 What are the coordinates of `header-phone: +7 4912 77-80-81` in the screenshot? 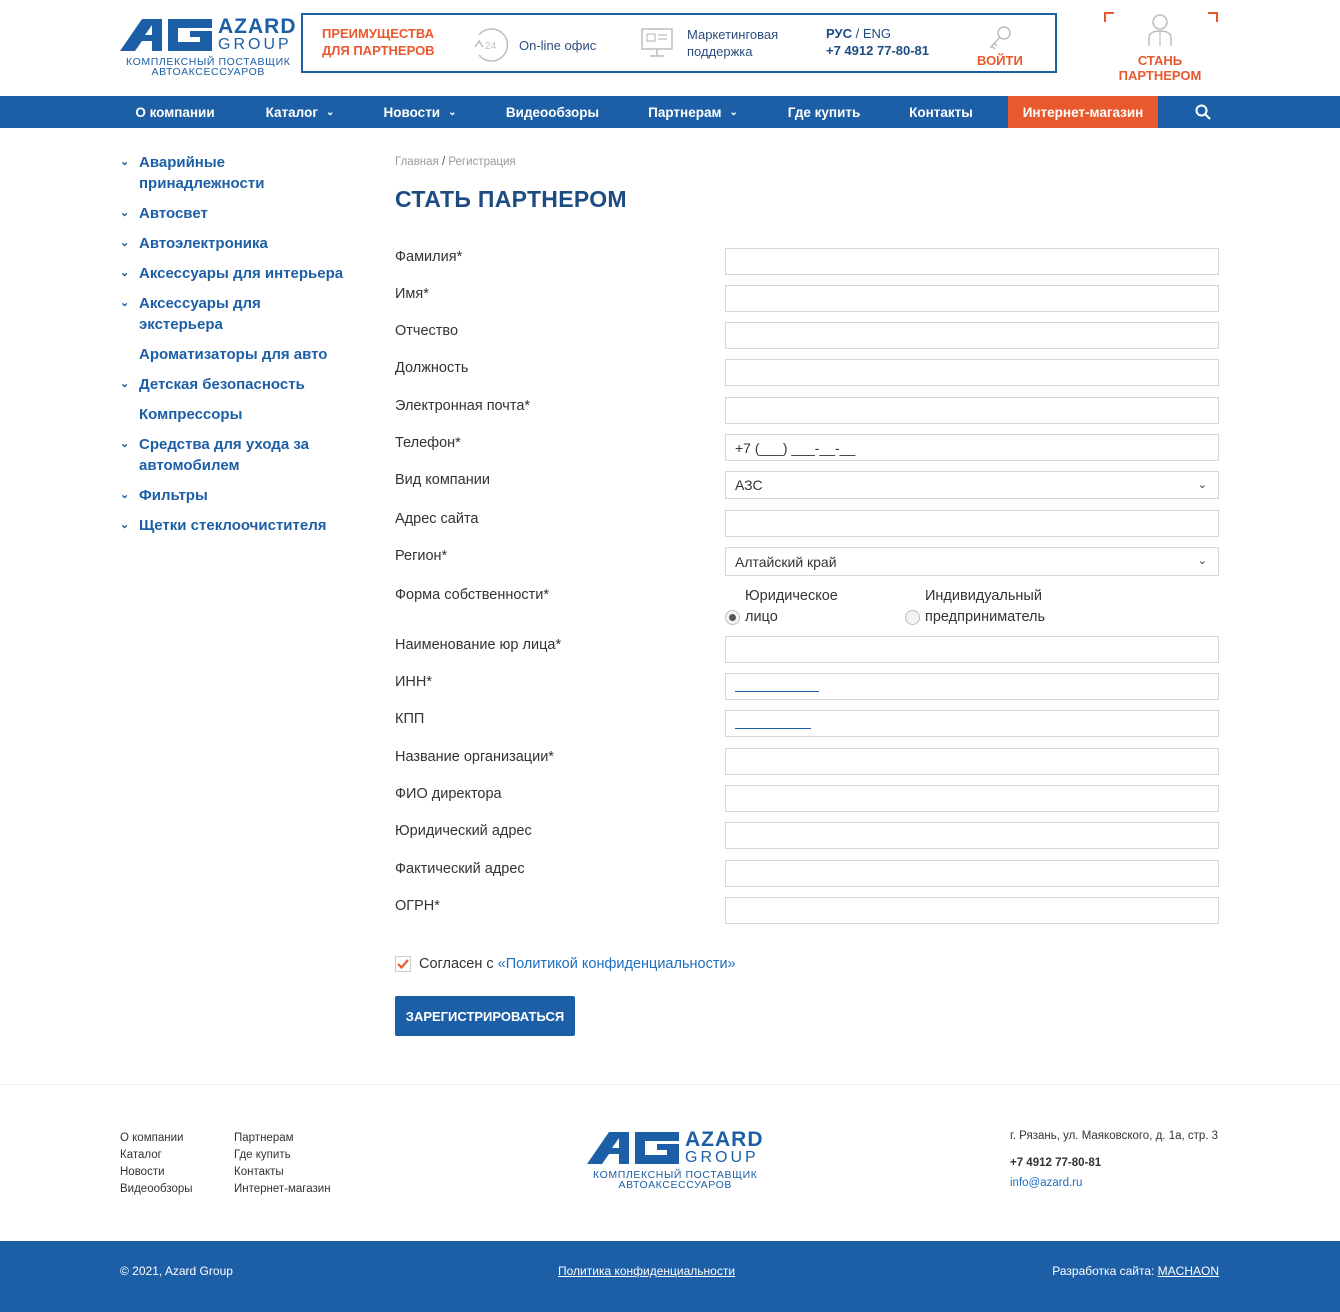 It's located at (877, 50).